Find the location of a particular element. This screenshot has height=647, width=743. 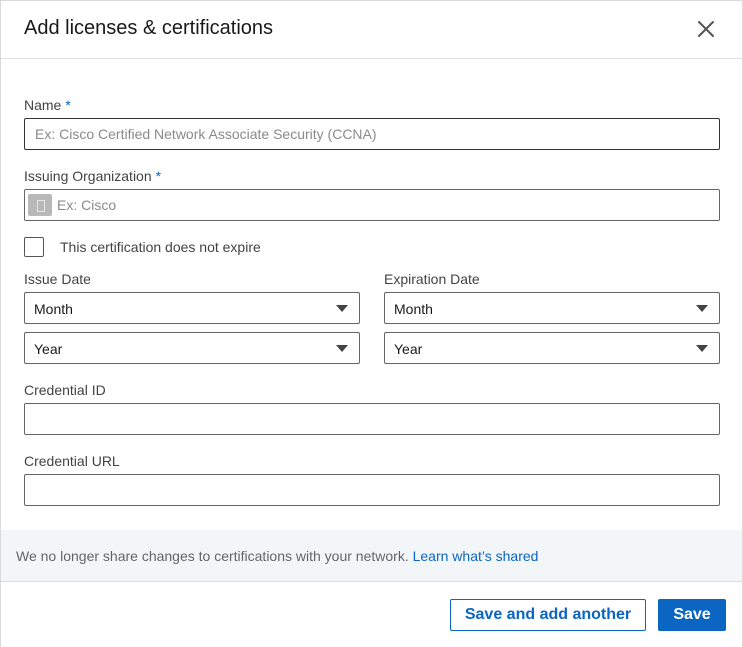

name-input is located at coordinates (372, 134).